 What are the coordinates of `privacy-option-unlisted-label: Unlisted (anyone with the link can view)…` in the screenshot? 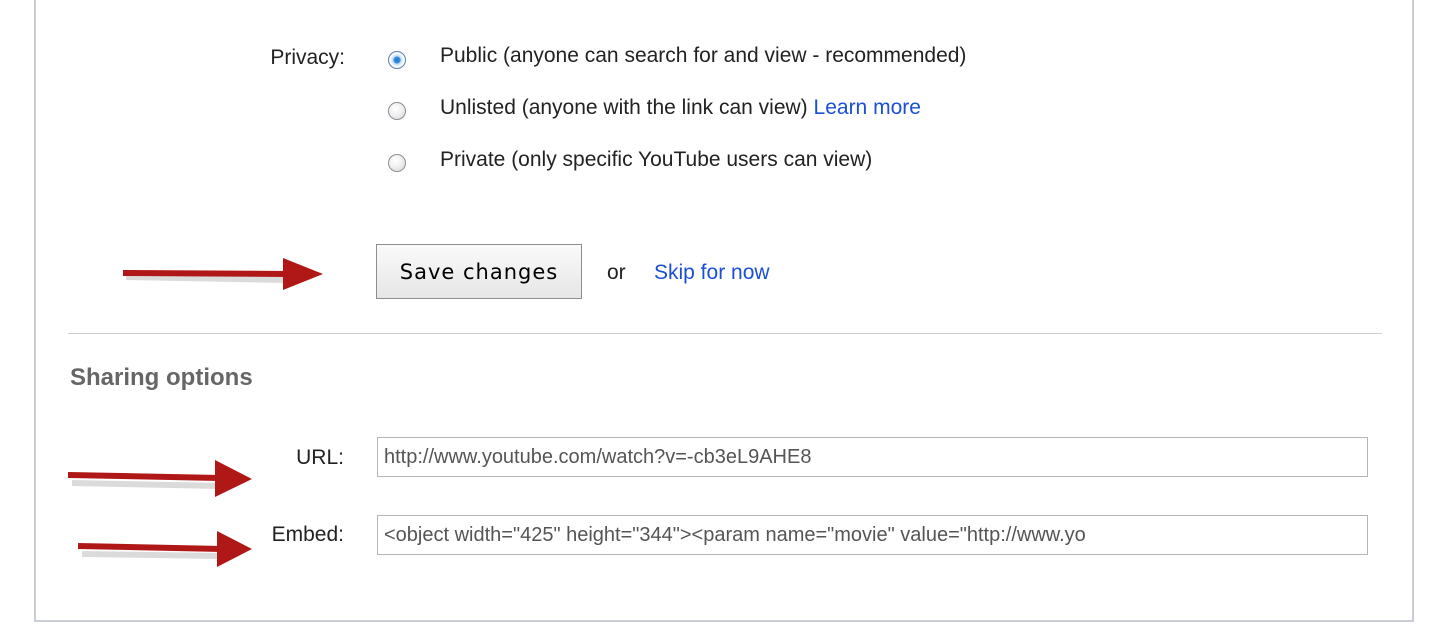 It's located at (680, 108).